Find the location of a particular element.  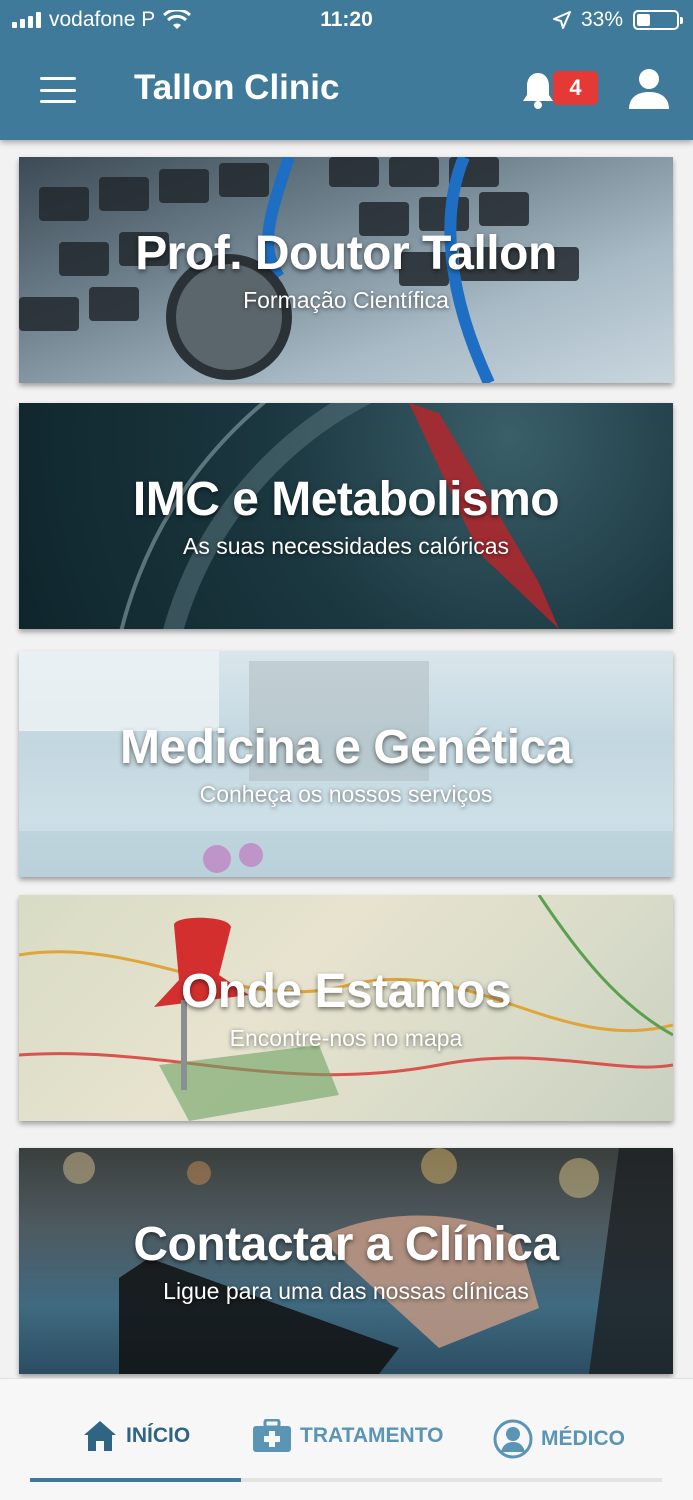

tab-tratamento: TRATAMENTO is located at coordinates (347, 1436).